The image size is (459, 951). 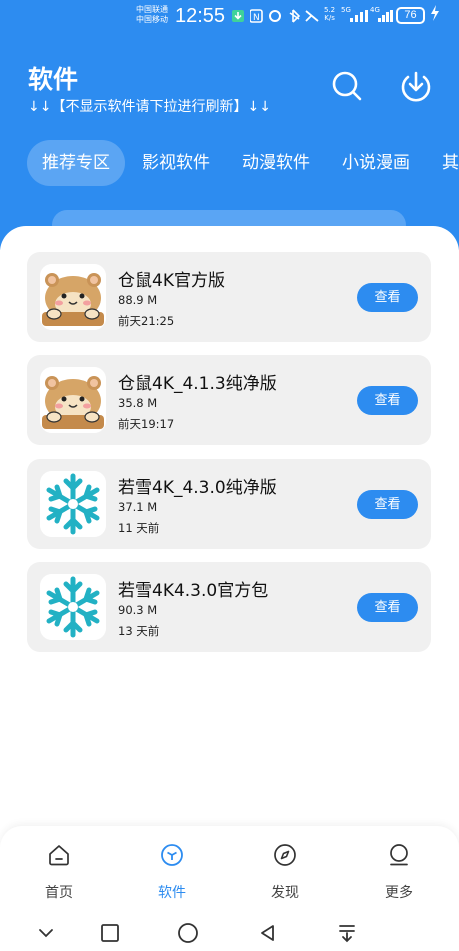 I want to click on app-name: 仓鼠4K_4.1.3纯净版, so click(x=197, y=384).